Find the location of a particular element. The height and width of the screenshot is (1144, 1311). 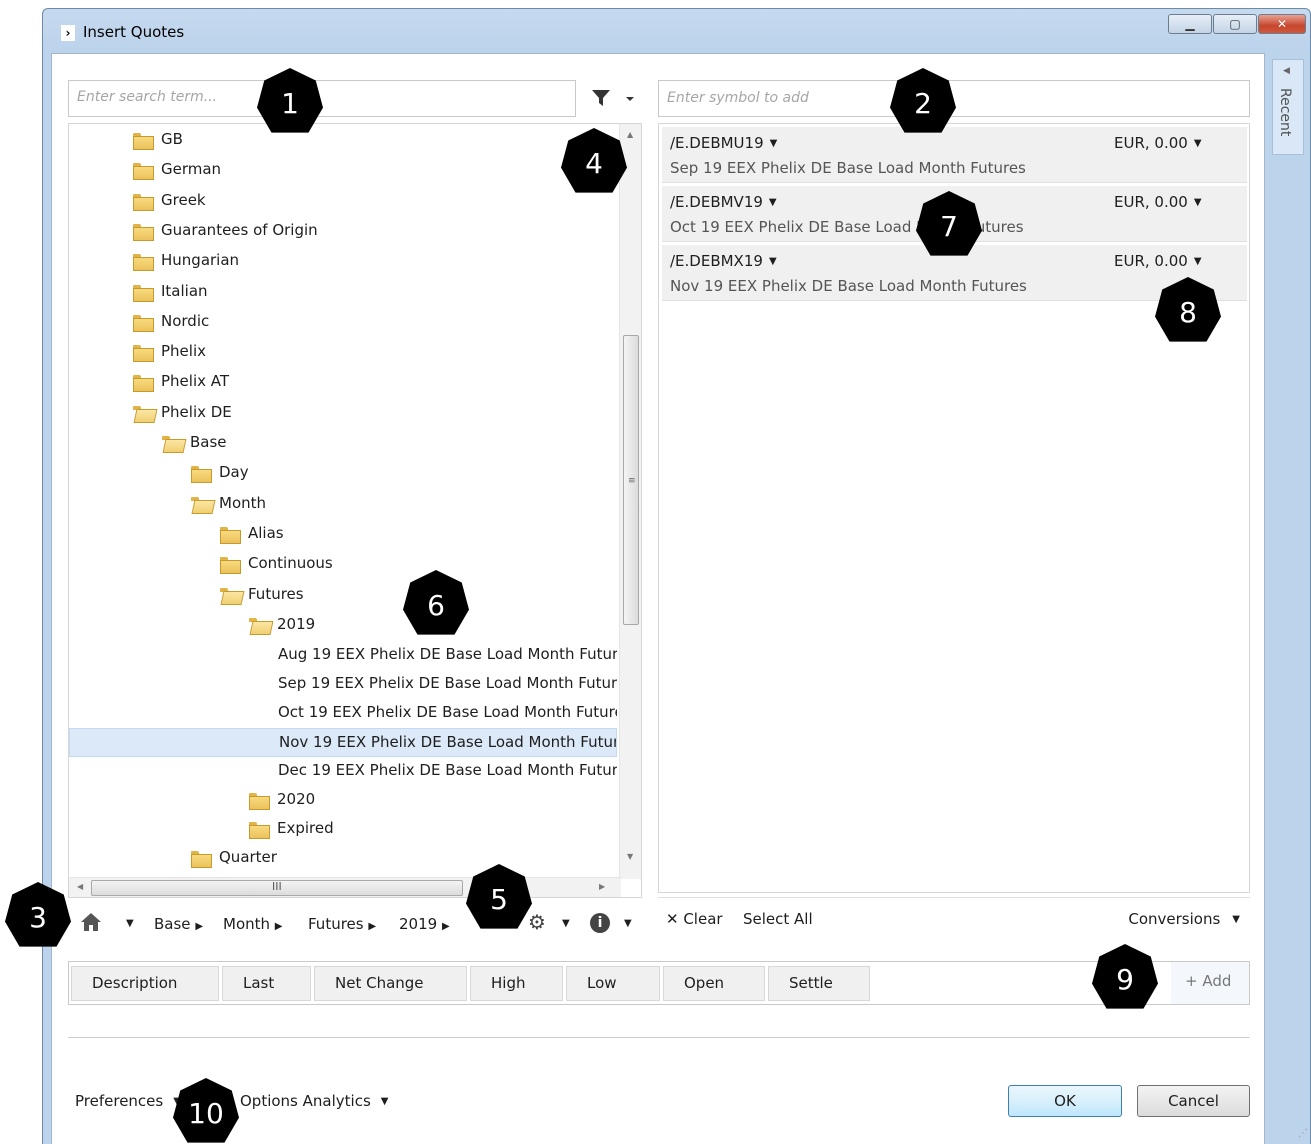

settings-dropdown-icon: ▼ is located at coordinates (566, 923).